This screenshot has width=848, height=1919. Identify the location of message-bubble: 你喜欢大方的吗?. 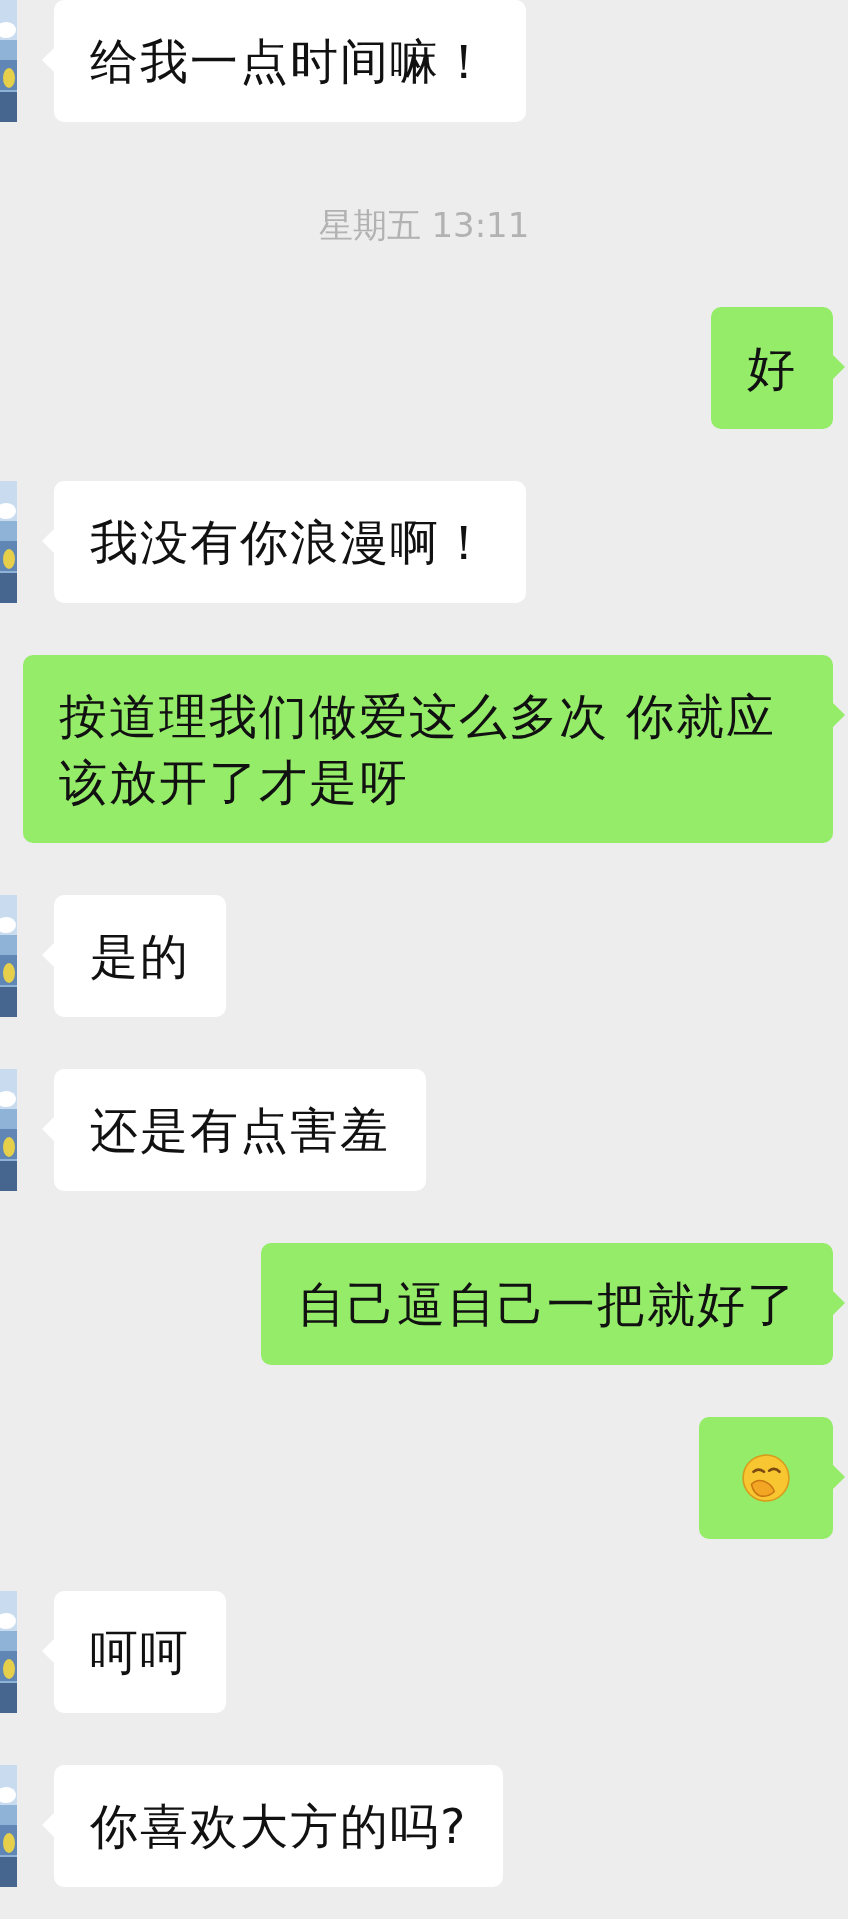
(279, 1826).